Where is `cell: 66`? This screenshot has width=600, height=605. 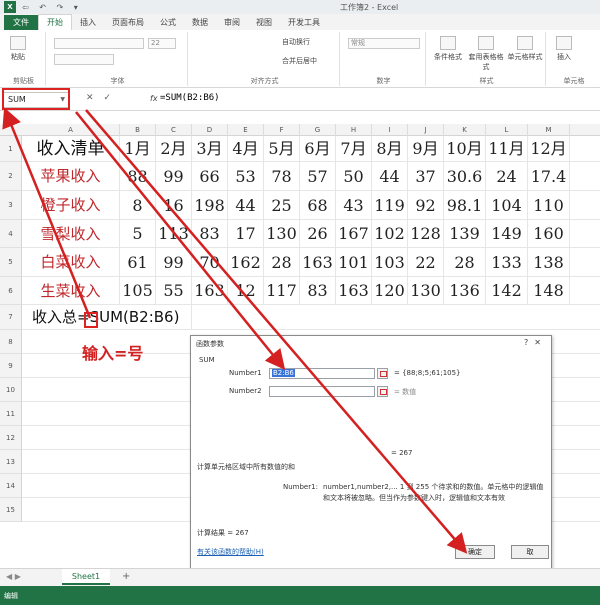
cell: 66 is located at coordinates (210, 176).